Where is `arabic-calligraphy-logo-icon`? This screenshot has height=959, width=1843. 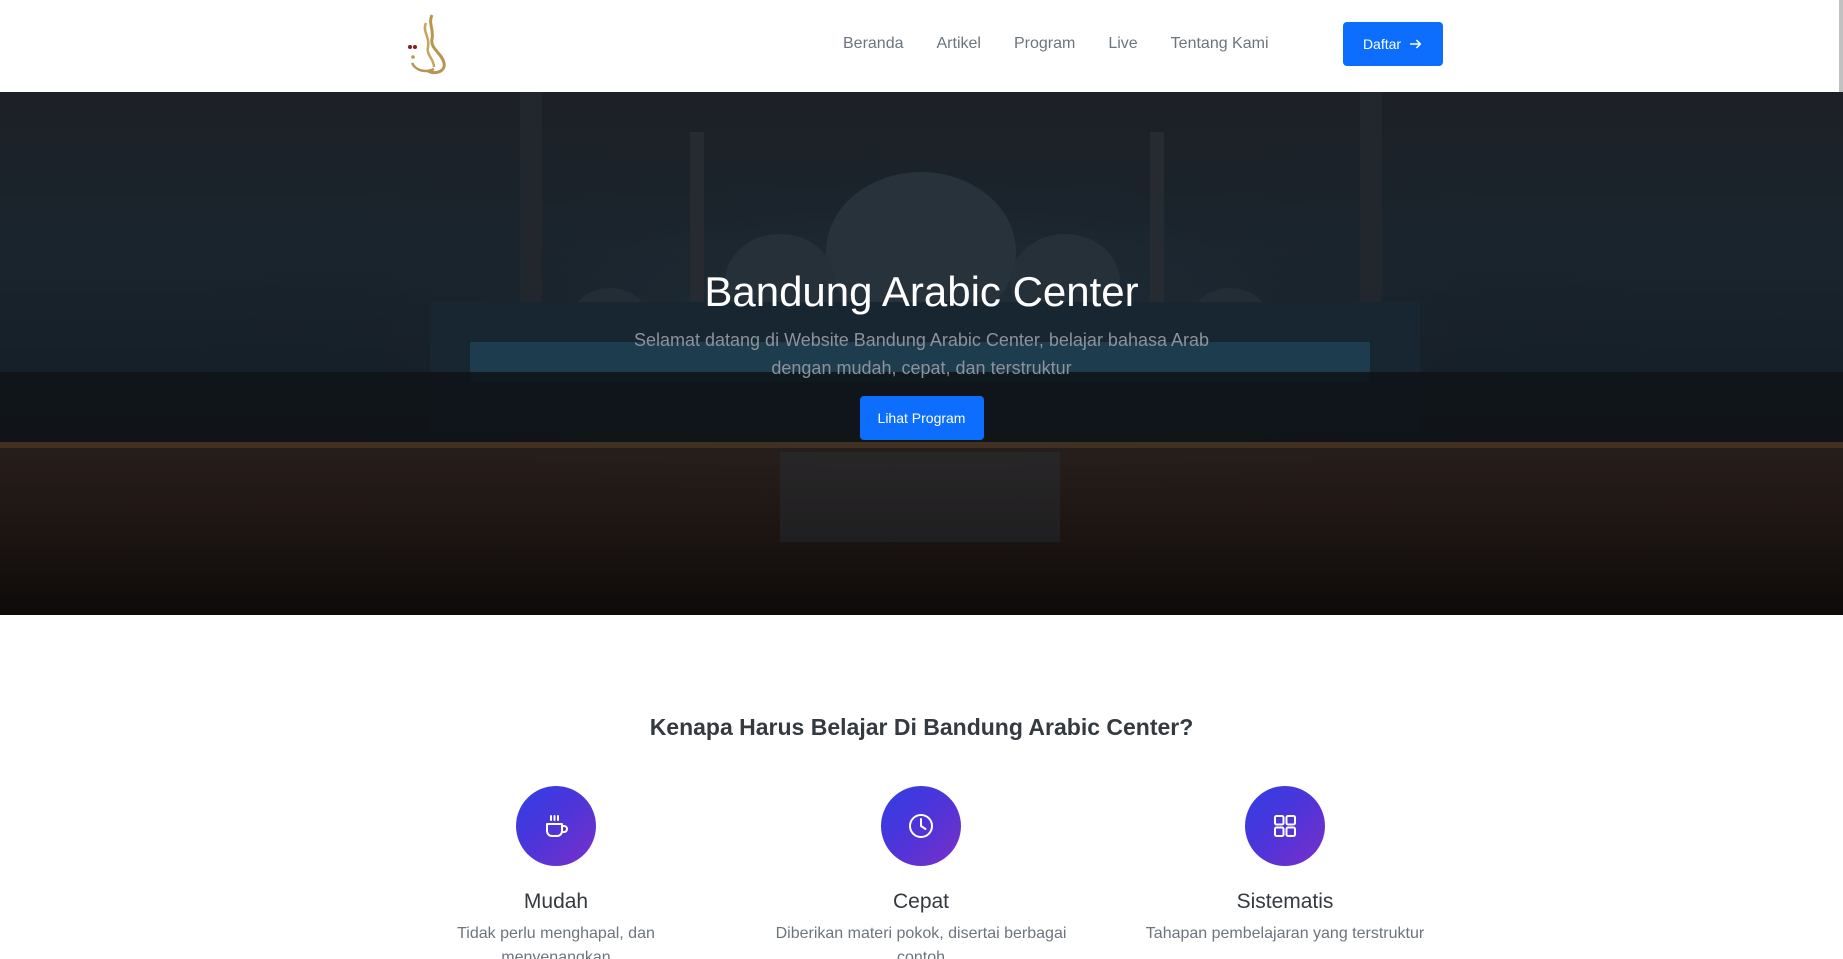
arabic-calligraphy-logo-icon is located at coordinates (427, 44).